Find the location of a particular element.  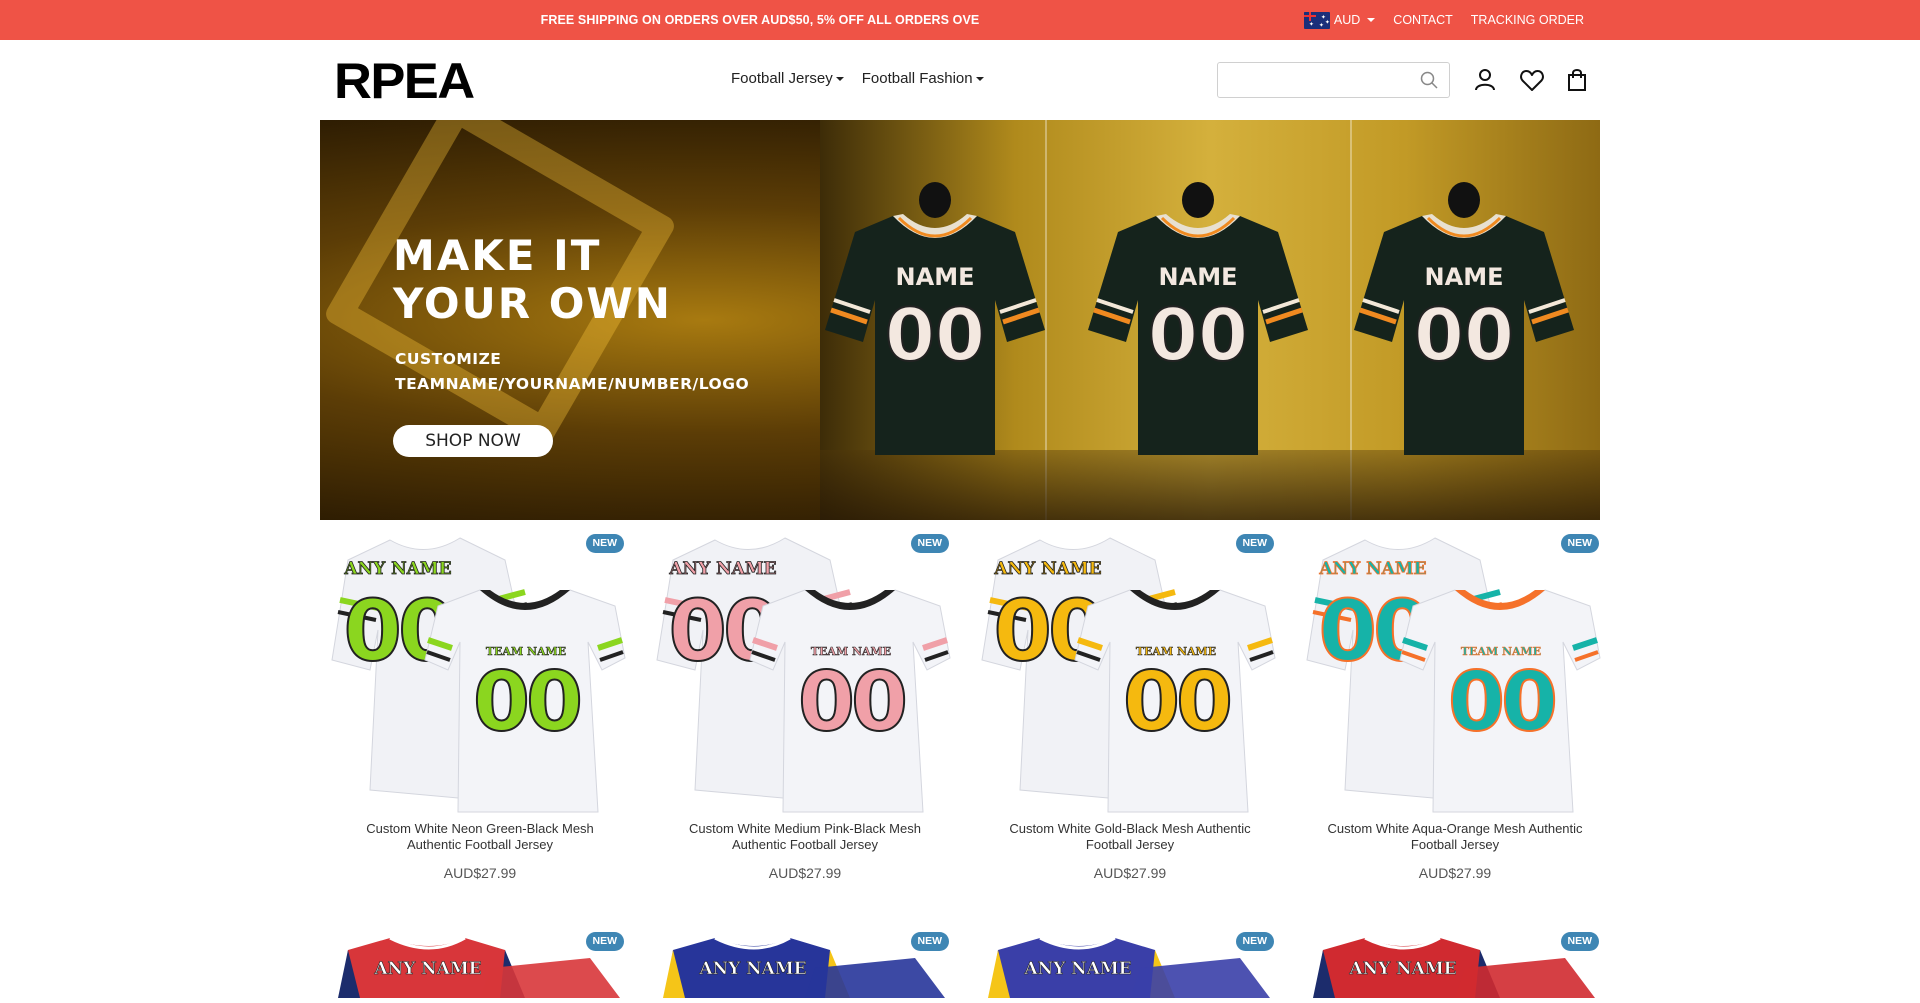

shopping-bag-icon is located at coordinates (1577, 80).